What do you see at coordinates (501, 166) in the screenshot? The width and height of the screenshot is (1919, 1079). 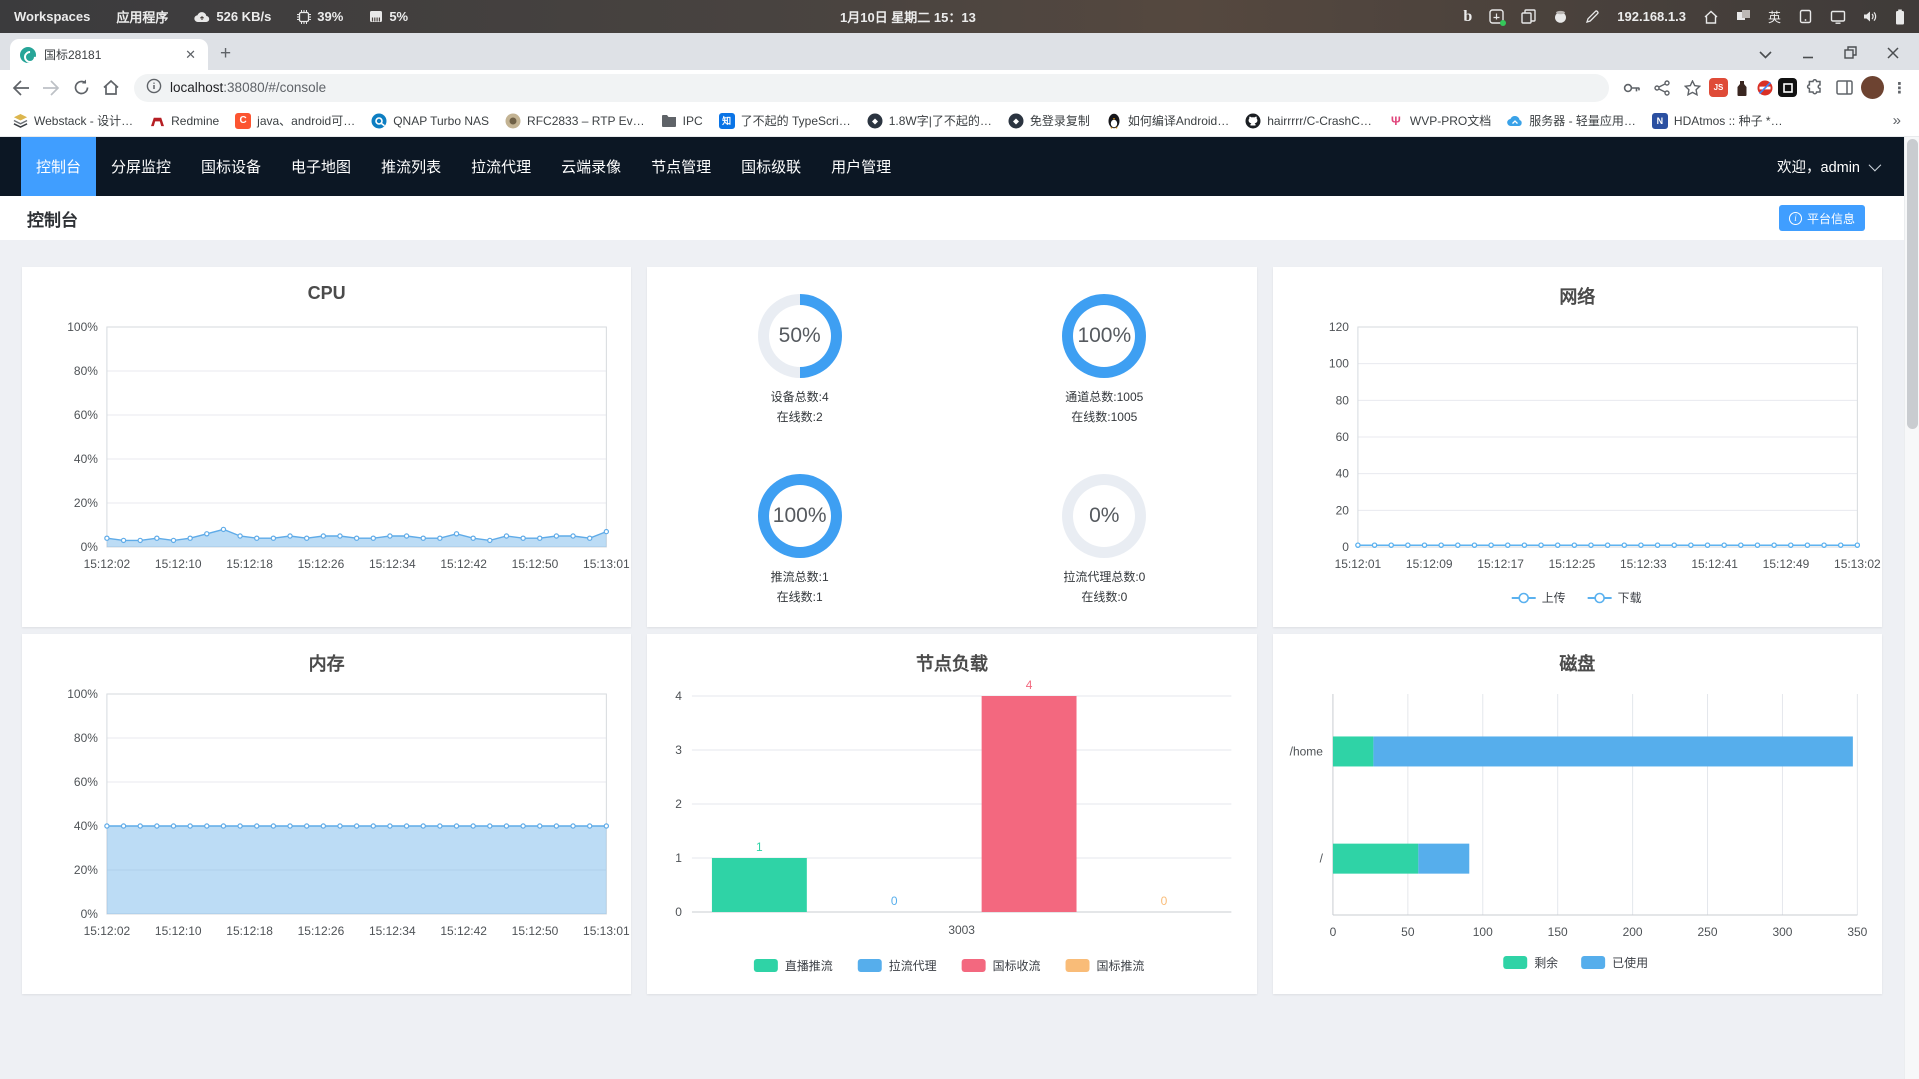 I see `nav-item-pull-proxy: 拉流代理` at bounding box center [501, 166].